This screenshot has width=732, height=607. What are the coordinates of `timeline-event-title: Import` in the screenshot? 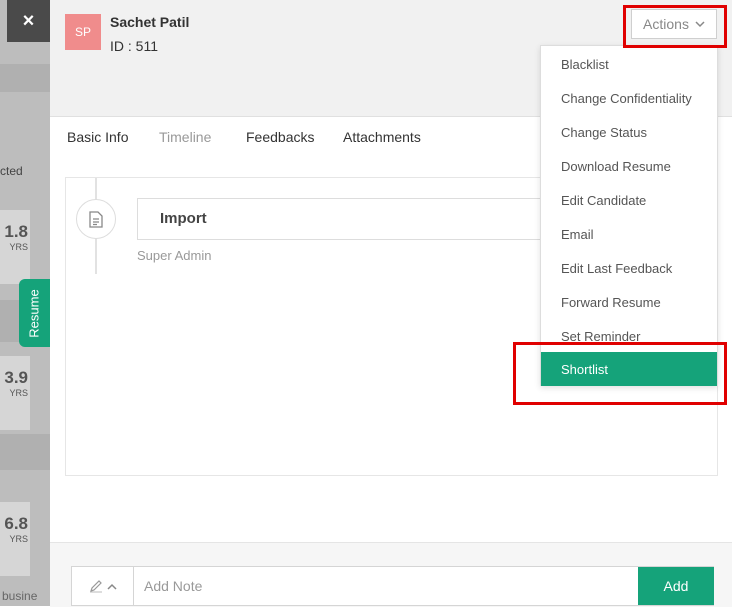 It's located at (183, 218).